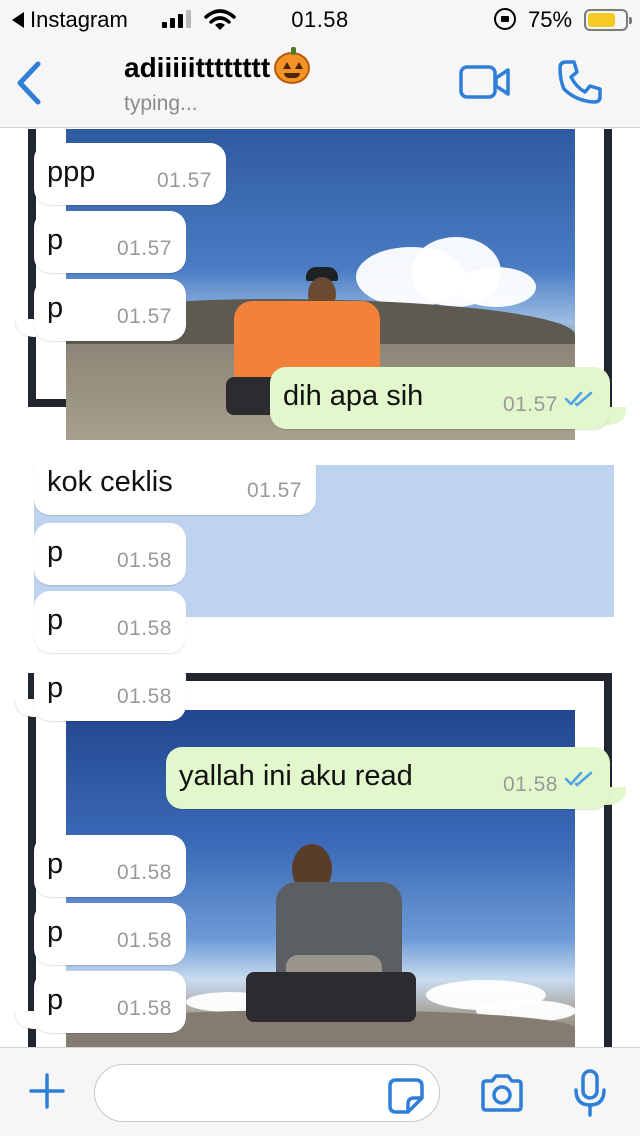 The width and height of the screenshot is (640, 1136). Describe the element at coordinates (406, 1096) in the screenshot. I see `sticker-icon` at that location.